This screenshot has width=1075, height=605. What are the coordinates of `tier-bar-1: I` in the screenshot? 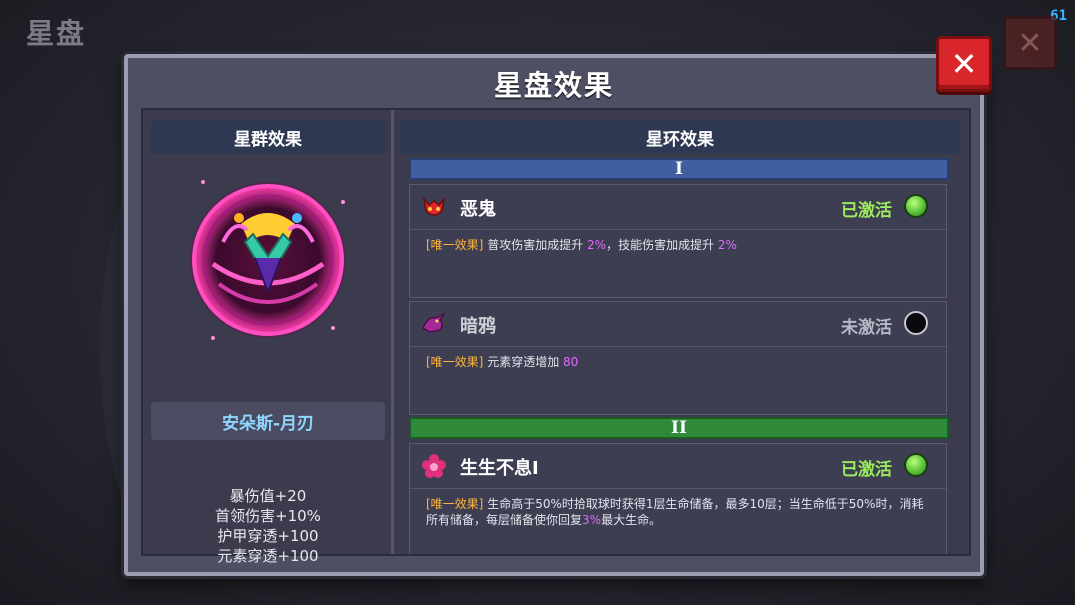 It's located at (679, 169).